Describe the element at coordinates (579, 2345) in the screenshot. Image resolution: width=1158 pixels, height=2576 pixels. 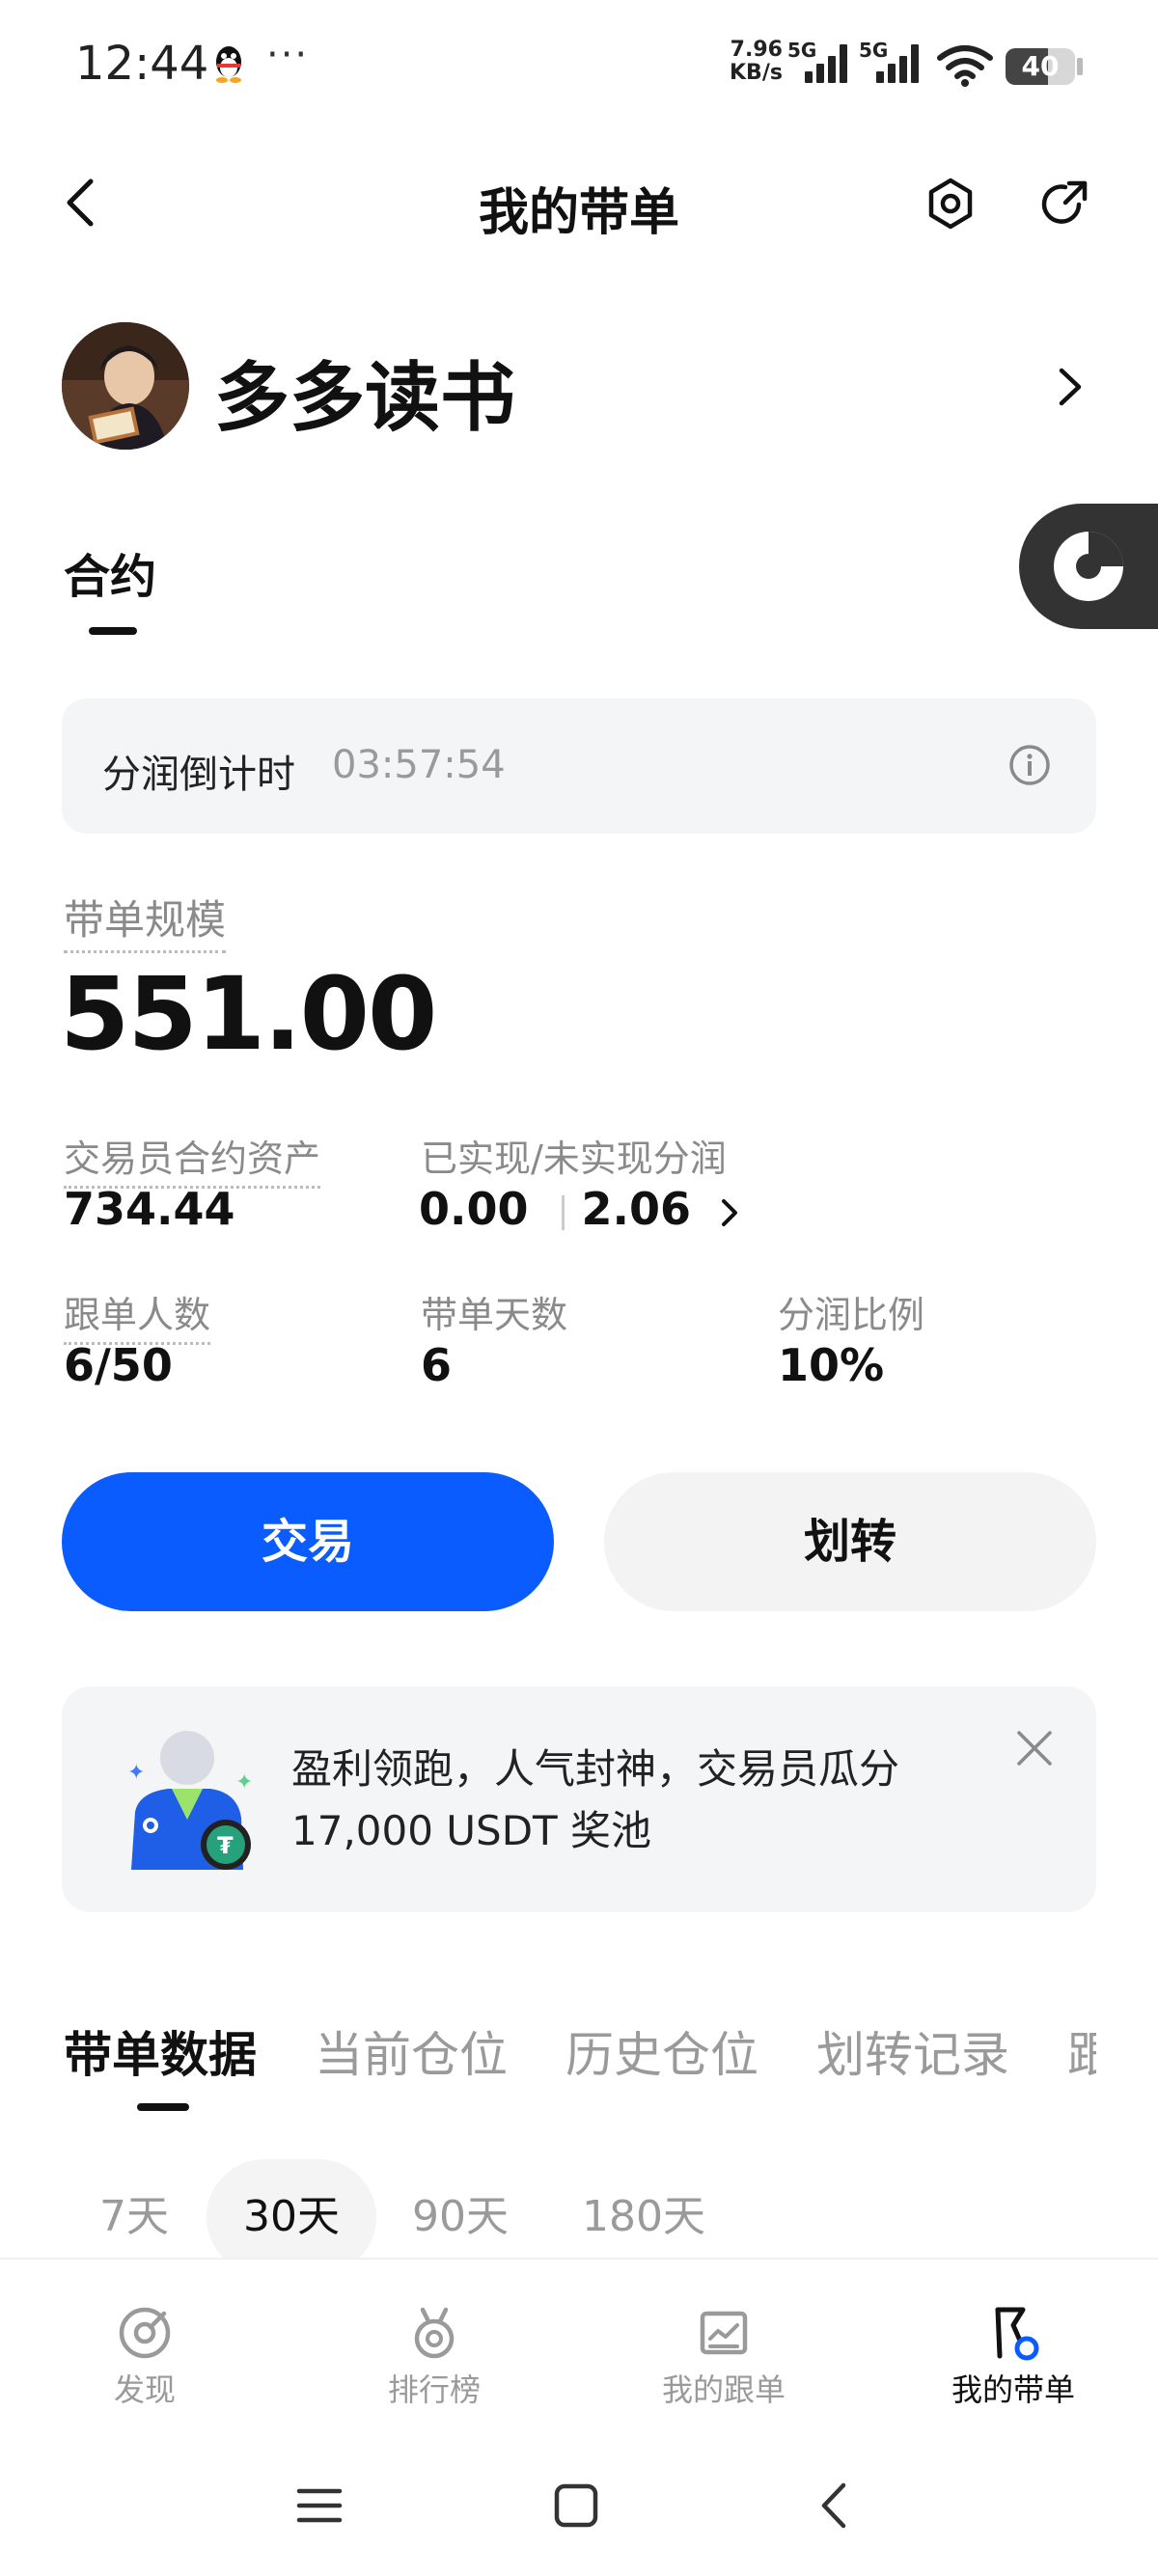
I see `bottom-nav: 发现 排行榜 我的跟单 我的带单` at that location.